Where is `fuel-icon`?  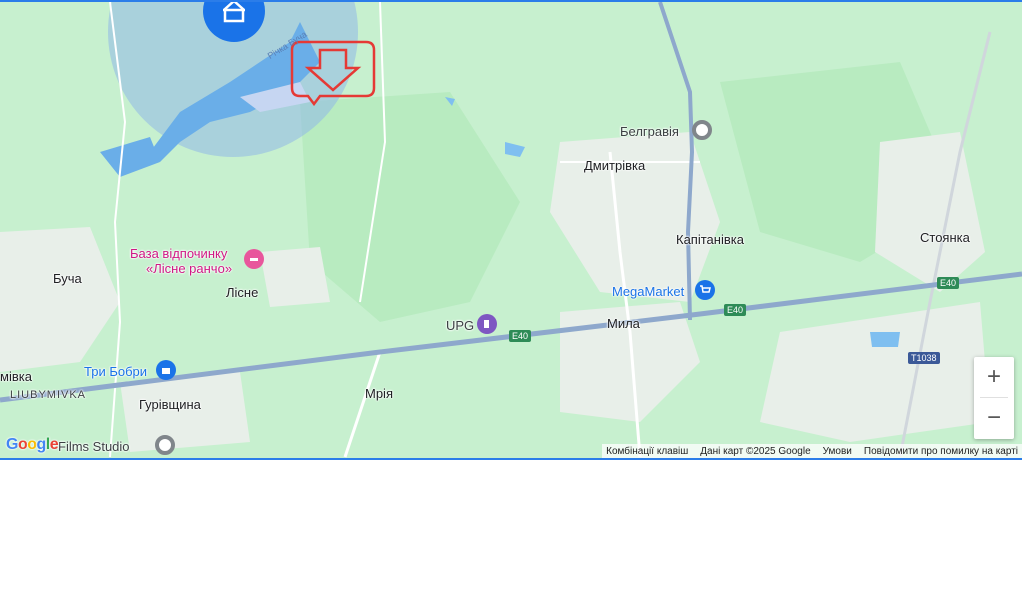 fuel-icon is located at coordinates (486, 324).